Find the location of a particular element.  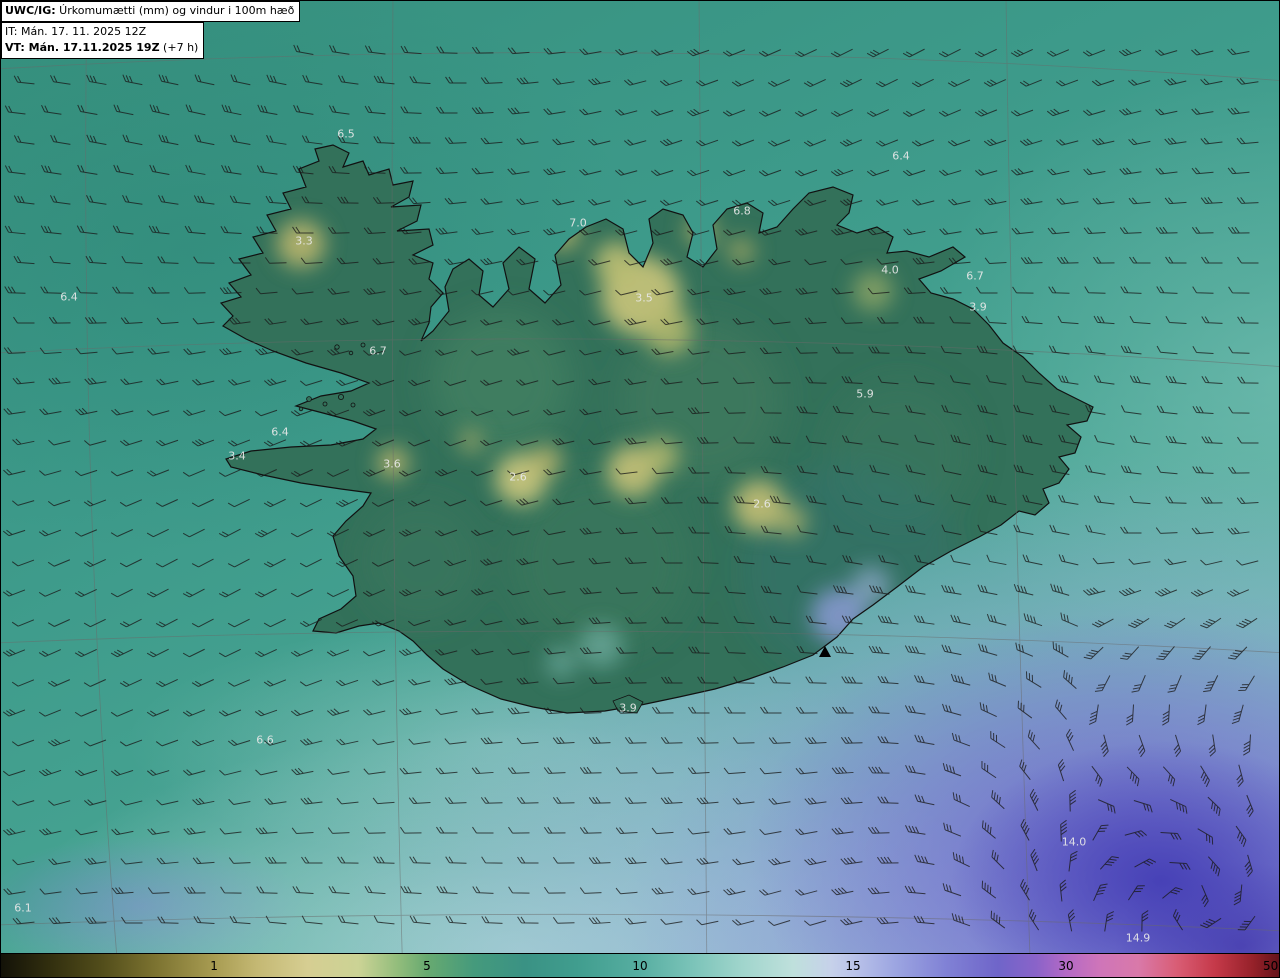

map-title: Úrkomumætti (mm) og vindur i 100m hæð is located at coordinates (175, 10).